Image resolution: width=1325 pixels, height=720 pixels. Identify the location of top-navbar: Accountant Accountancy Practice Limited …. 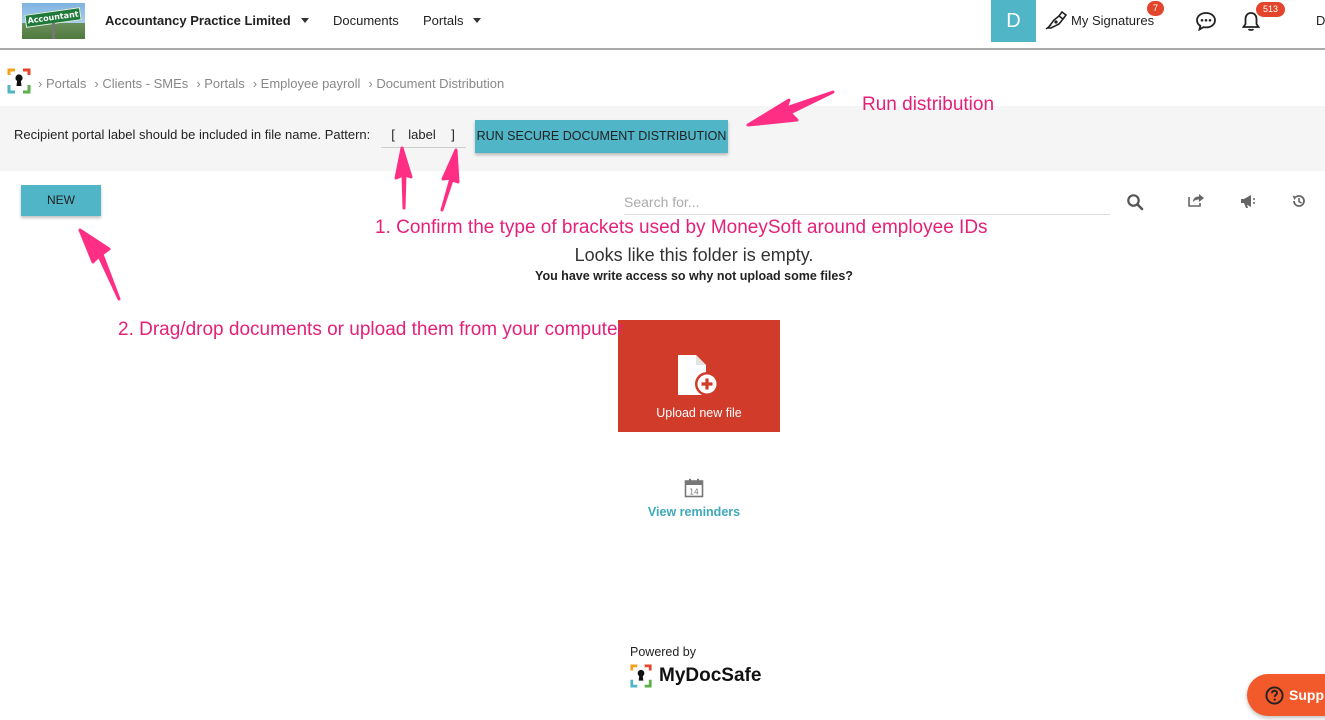
(662, 25).